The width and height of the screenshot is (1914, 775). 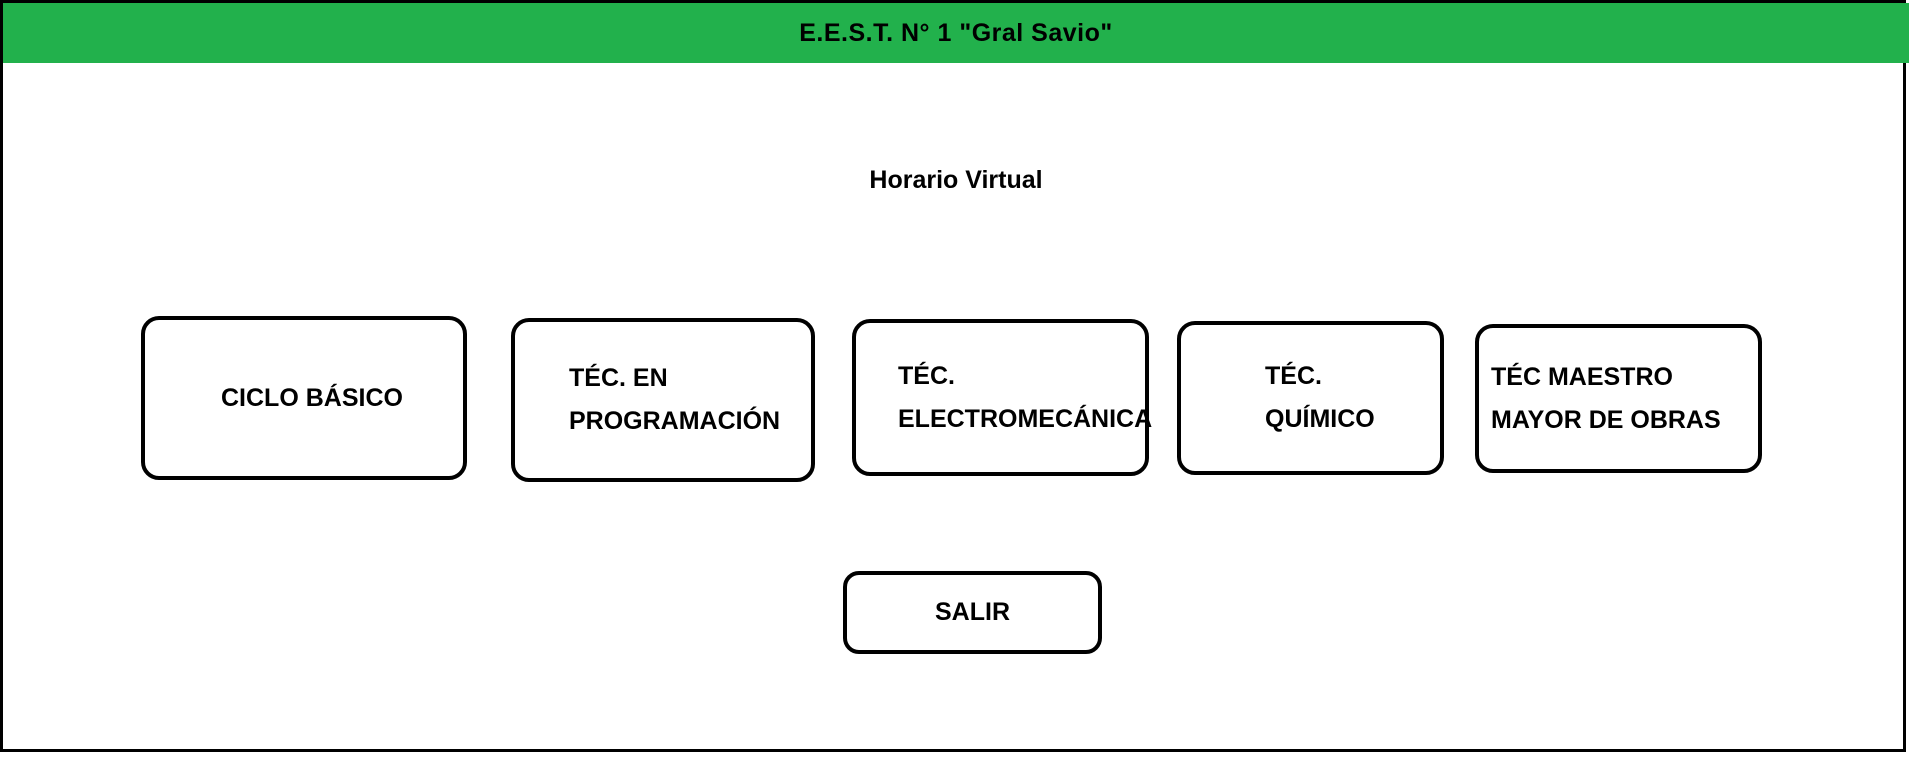 What do you see at coordinates (1320, 419) in the screenshot?
I see `option-label-line2: QUÍMICO` at bounding box center [1320, 419].